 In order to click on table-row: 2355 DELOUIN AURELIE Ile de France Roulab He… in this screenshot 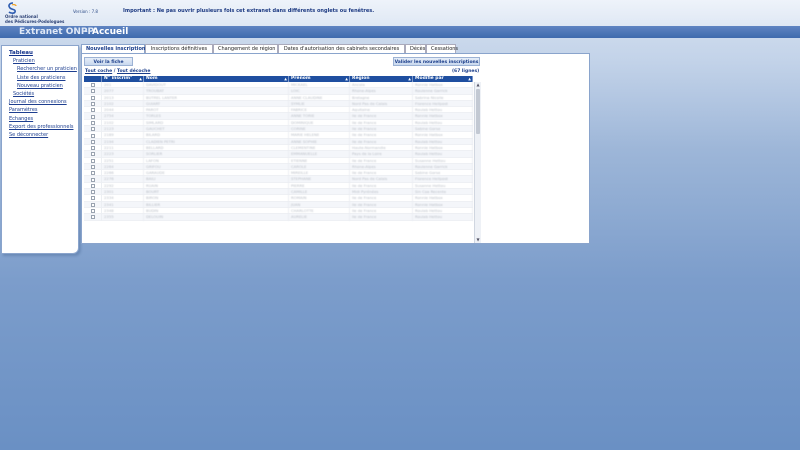, I will do `click(278, 217)`.